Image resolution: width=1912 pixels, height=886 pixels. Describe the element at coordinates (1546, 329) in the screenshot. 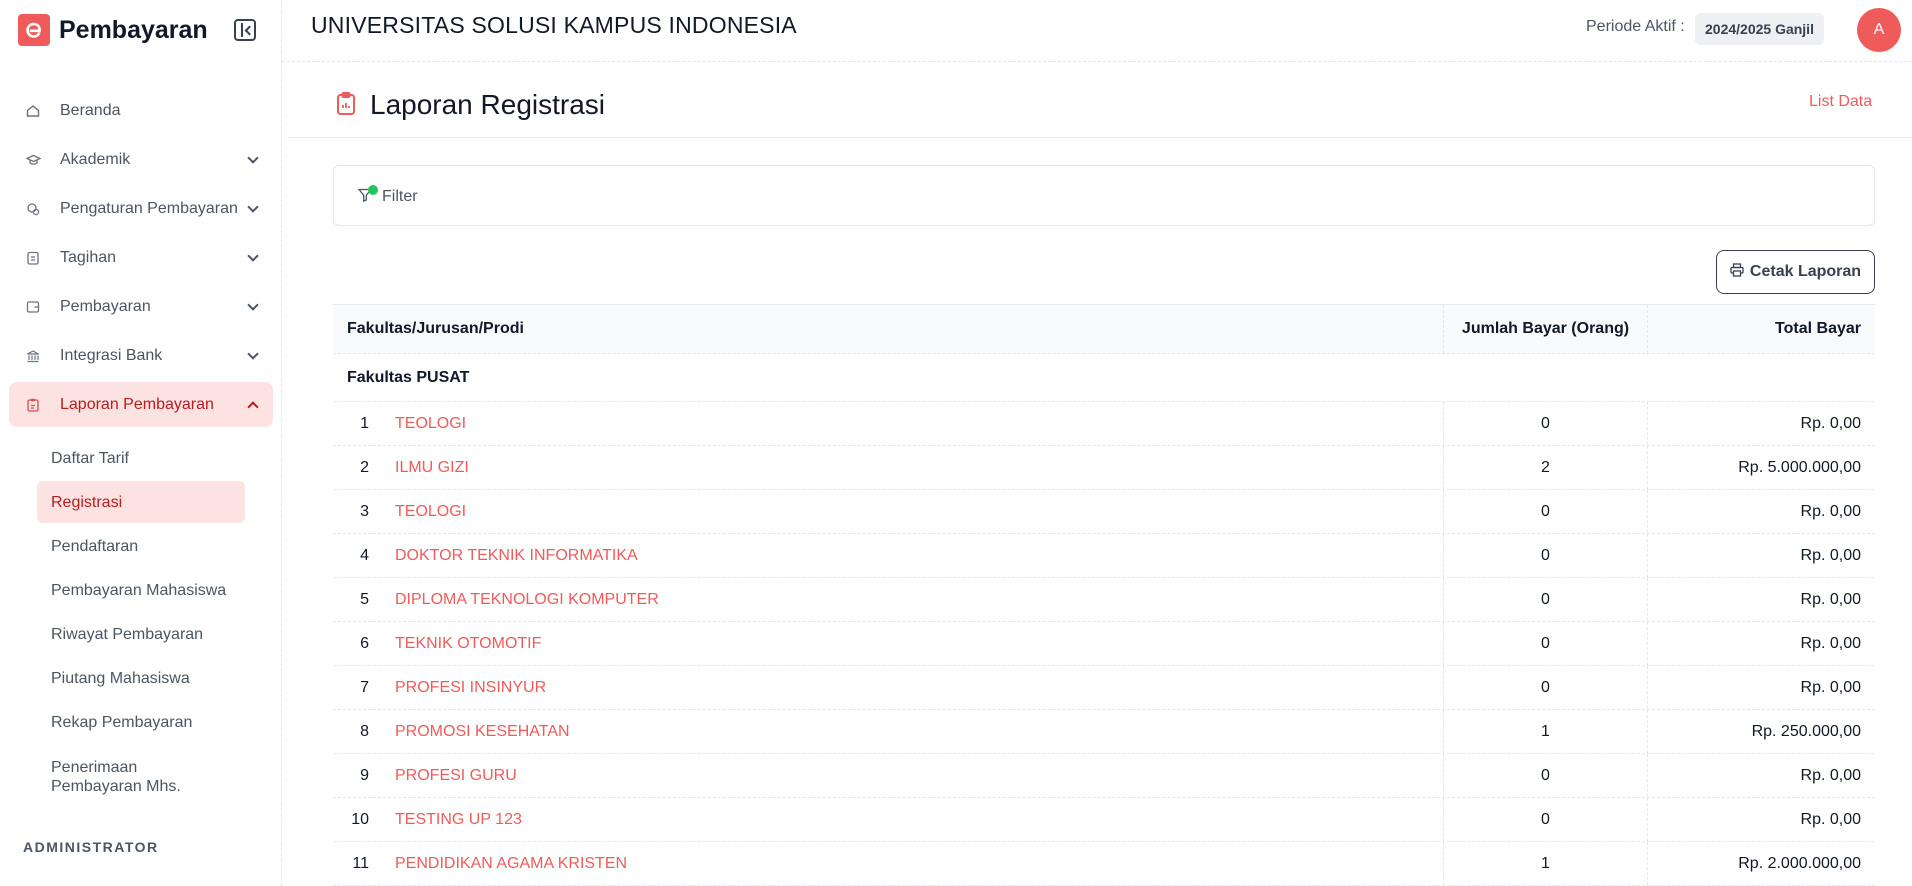

I see `column-header-jumlah: Jumlah Bayar (Orang)` at that location.